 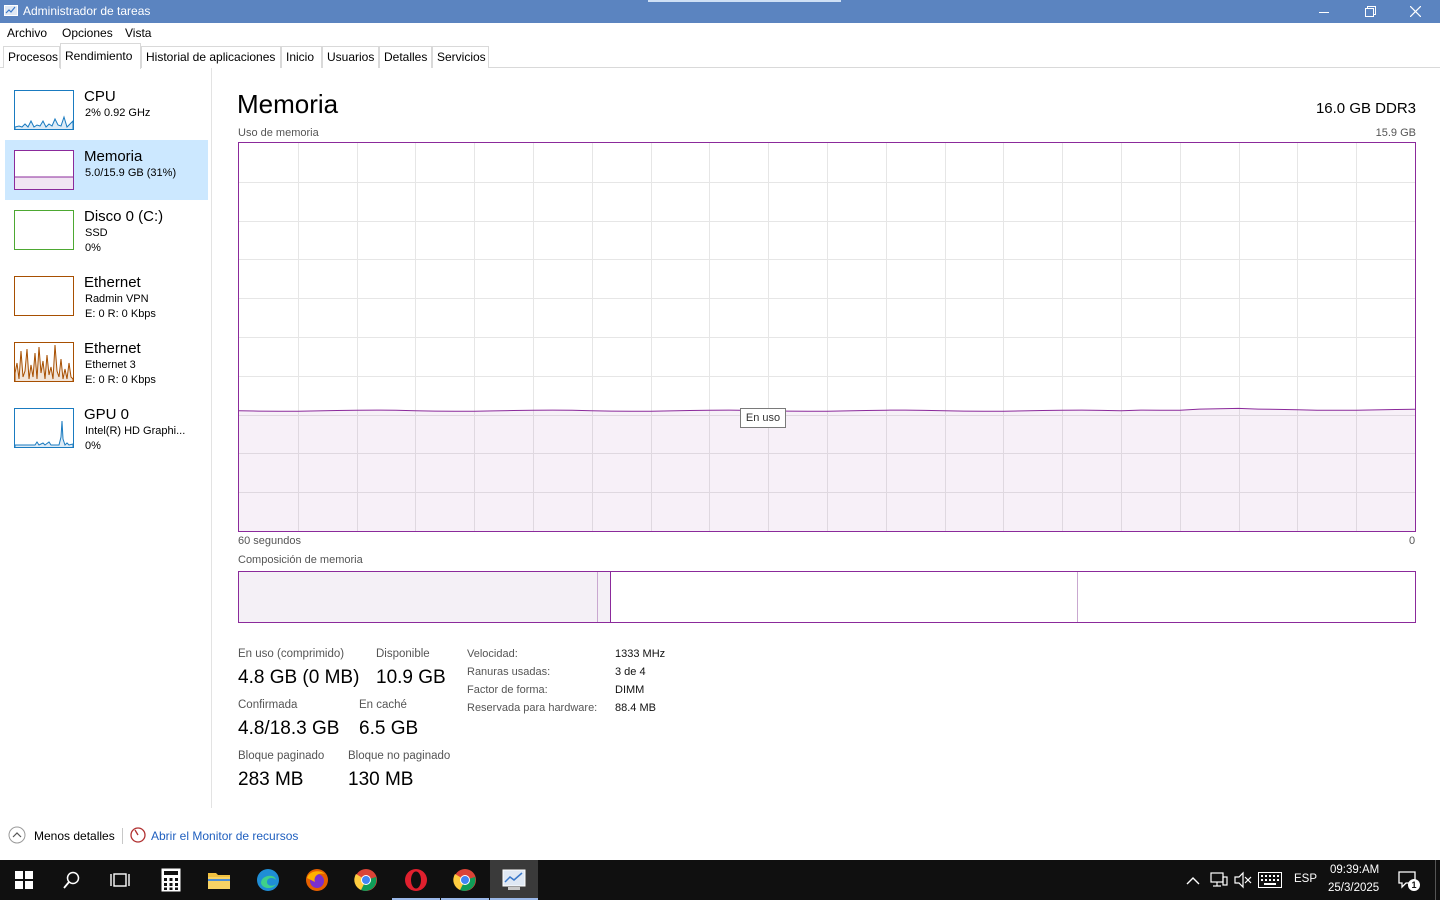 I want to click on calculator-icon, so click(x=171, y=880).